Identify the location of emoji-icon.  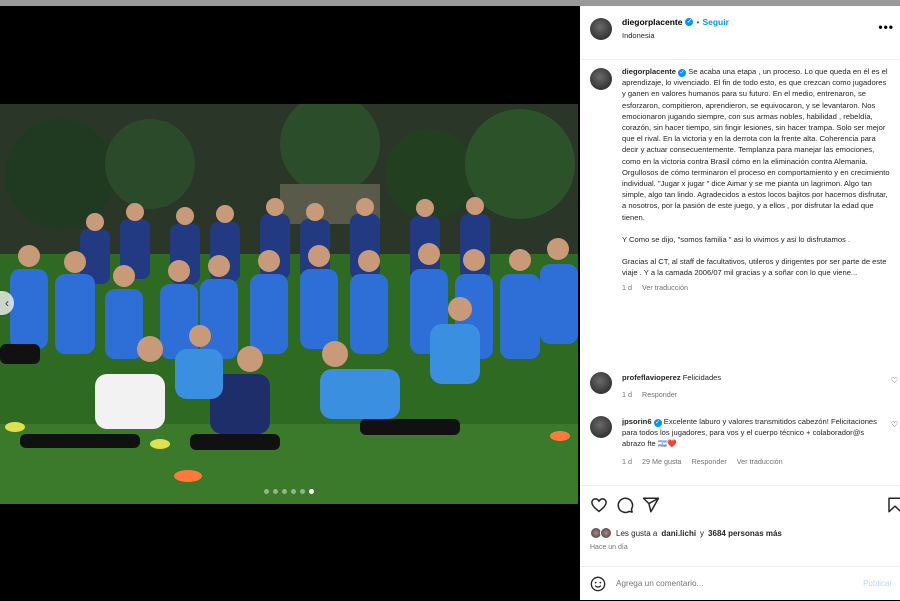
(598, 584).